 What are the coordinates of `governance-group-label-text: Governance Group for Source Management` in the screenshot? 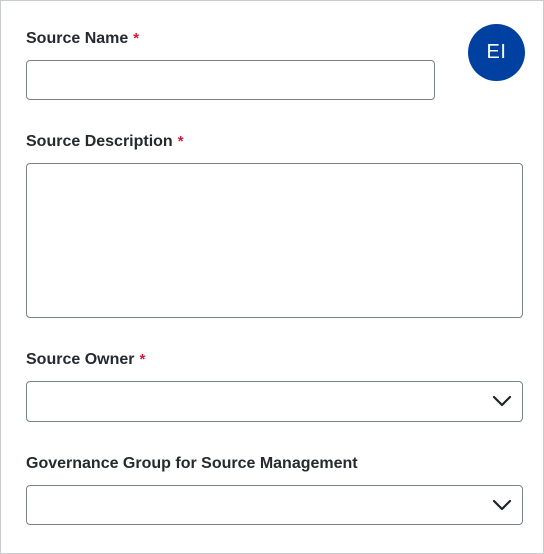 It's located at (192, 463).